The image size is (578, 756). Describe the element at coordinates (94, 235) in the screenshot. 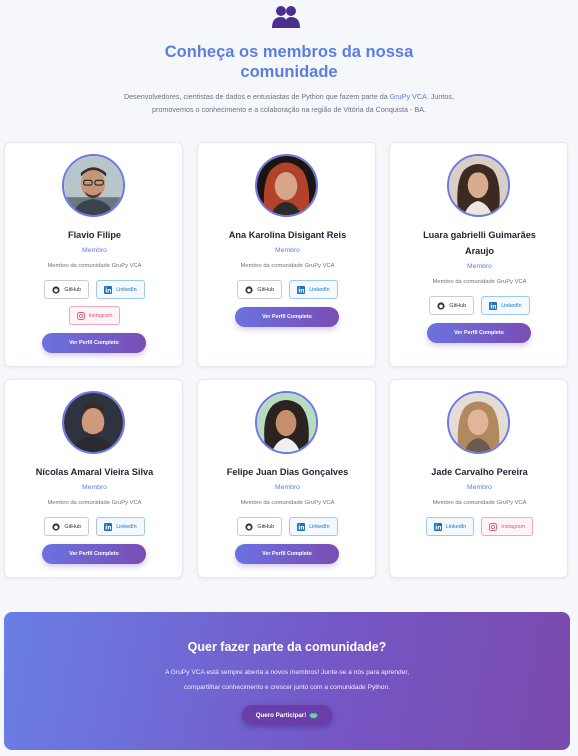

I see `member-name: Flavio Filipe` at that location.